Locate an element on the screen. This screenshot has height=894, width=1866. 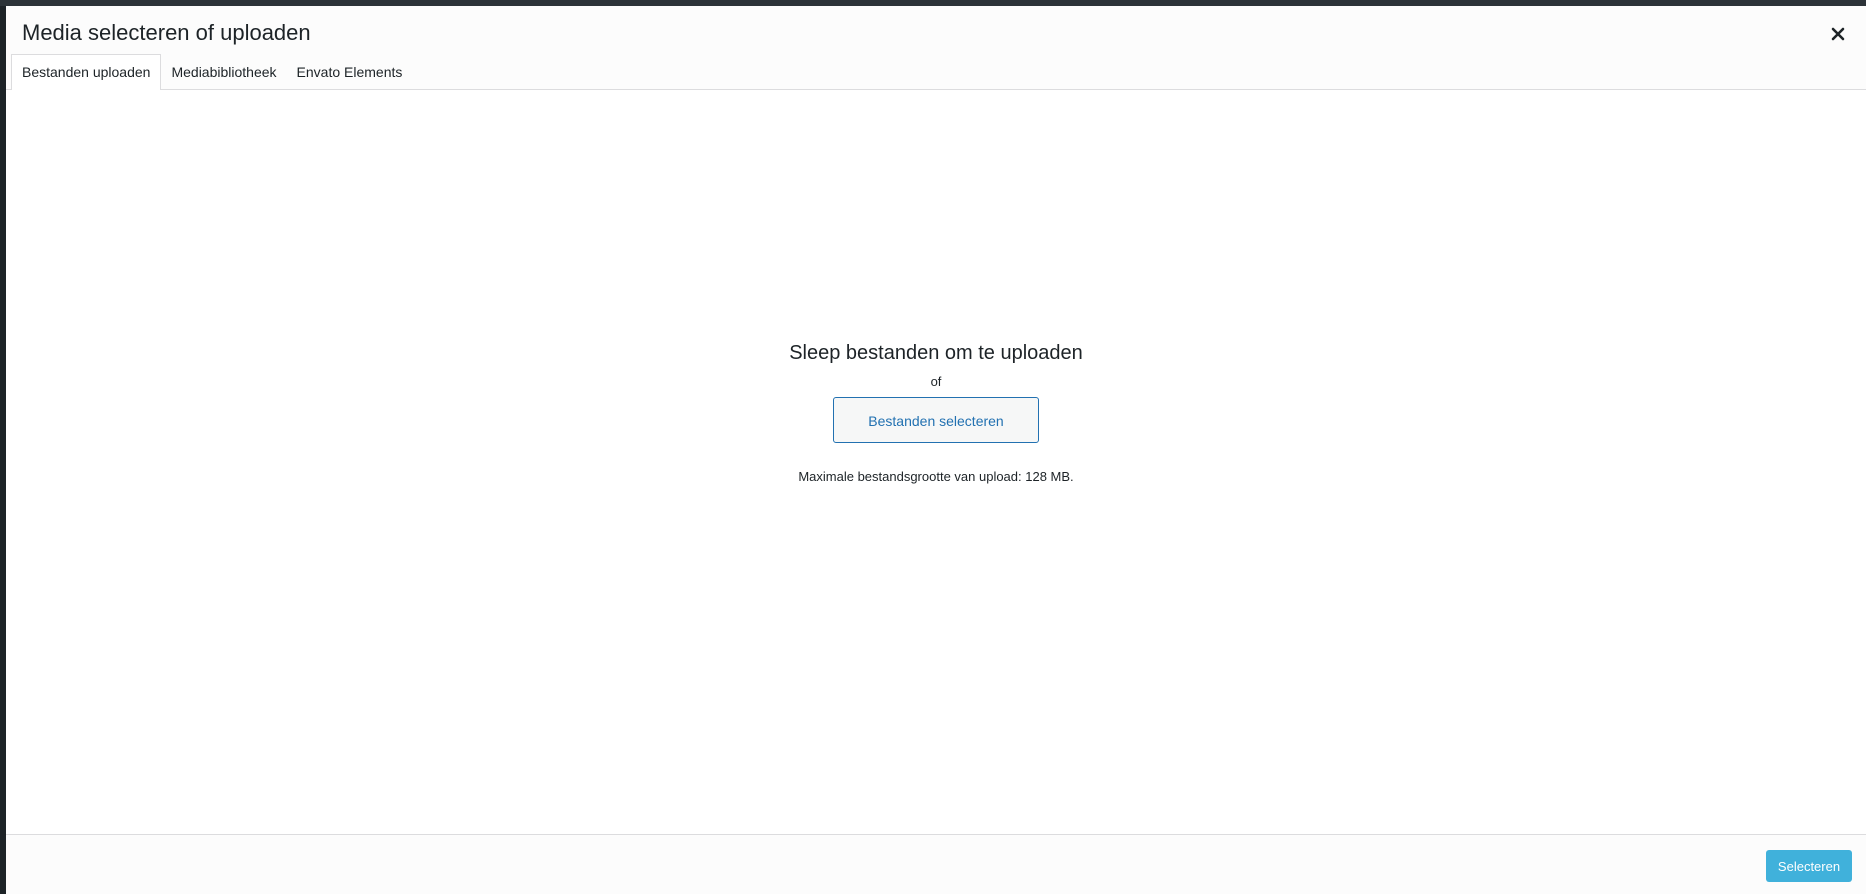
modal-title: Media selecteren of uploaden is located at coordinates (166, 32).